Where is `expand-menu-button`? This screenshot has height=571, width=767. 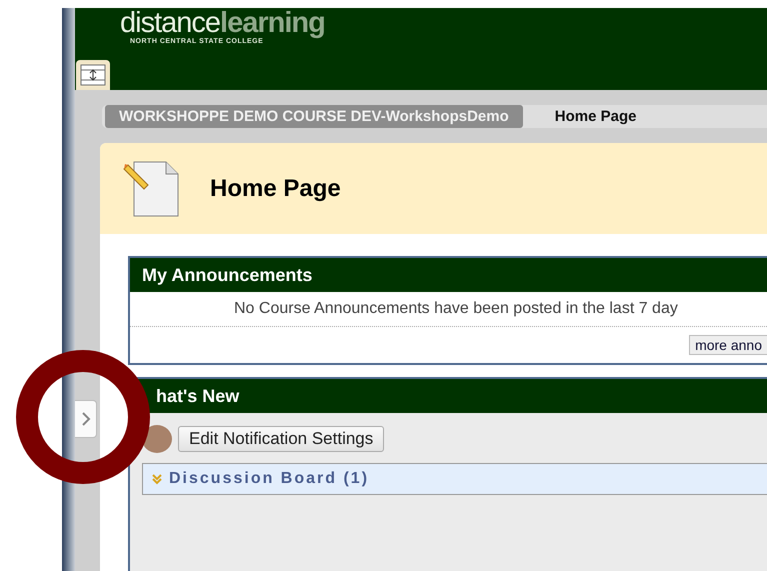 expand-menu-button is located at coordinates (86, 419).